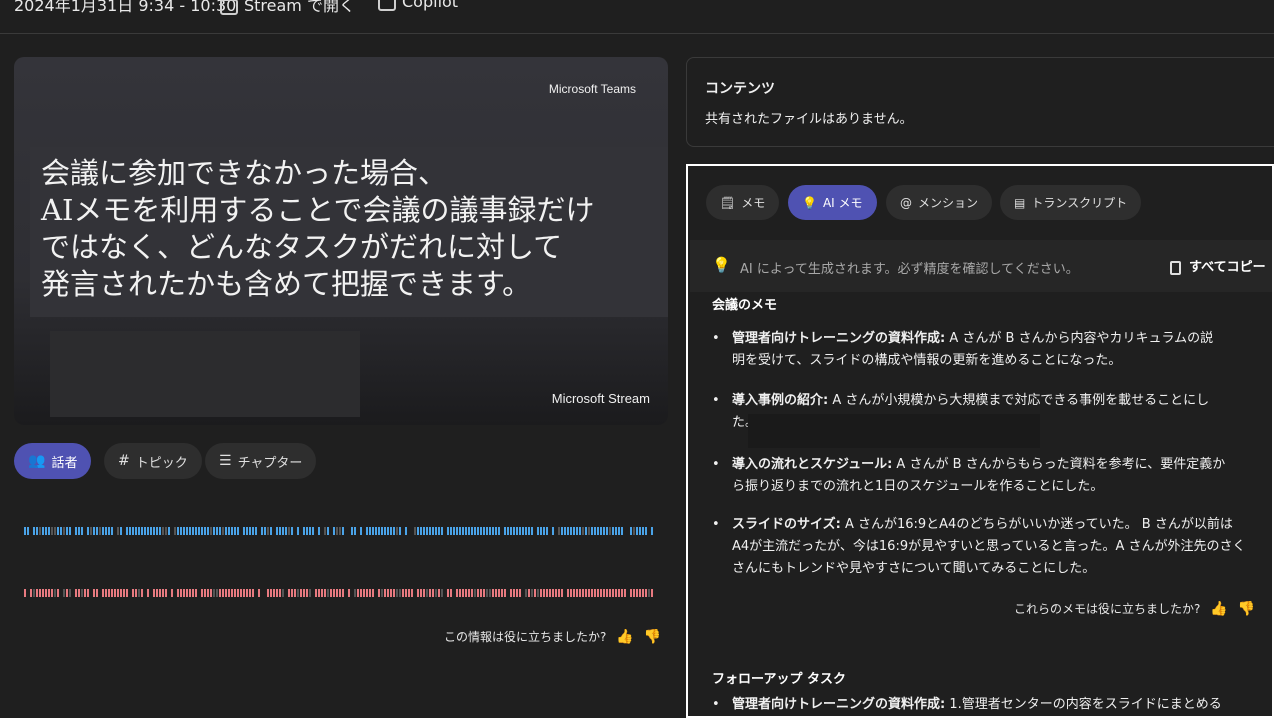  Describe the element at coordinates (914, 568) in the screenshot. I see `note-text: さんにもトレンドや見やすさについて聞いてみることにした。` at that location.